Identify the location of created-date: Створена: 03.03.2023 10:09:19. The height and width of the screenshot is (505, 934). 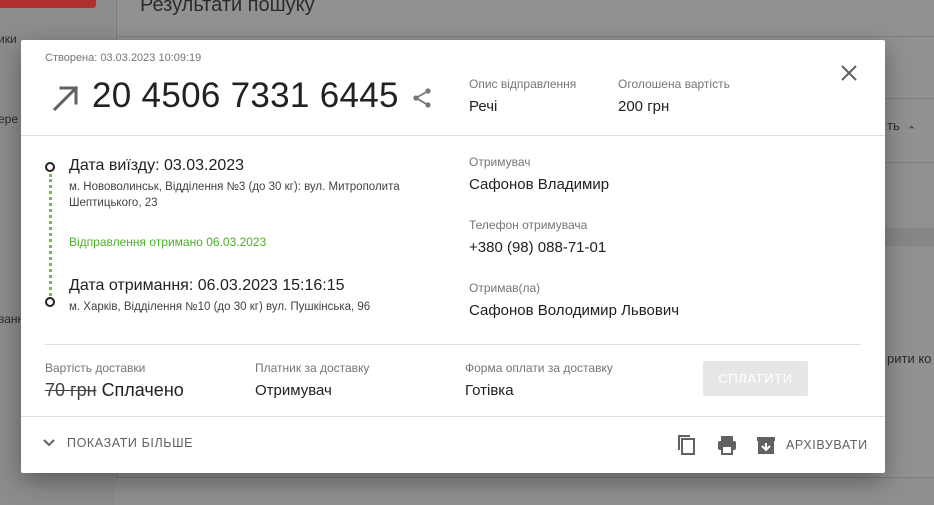
(123, 58).